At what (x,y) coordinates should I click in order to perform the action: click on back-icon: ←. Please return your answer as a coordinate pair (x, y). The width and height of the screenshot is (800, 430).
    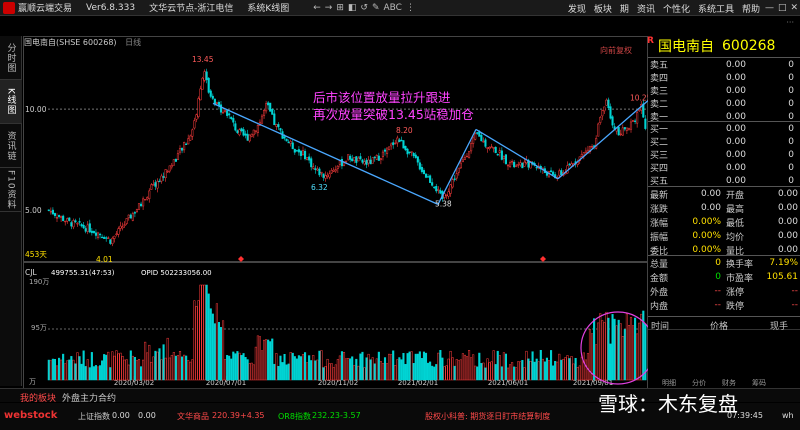
    Looking at the image, I should click on (317, 8).